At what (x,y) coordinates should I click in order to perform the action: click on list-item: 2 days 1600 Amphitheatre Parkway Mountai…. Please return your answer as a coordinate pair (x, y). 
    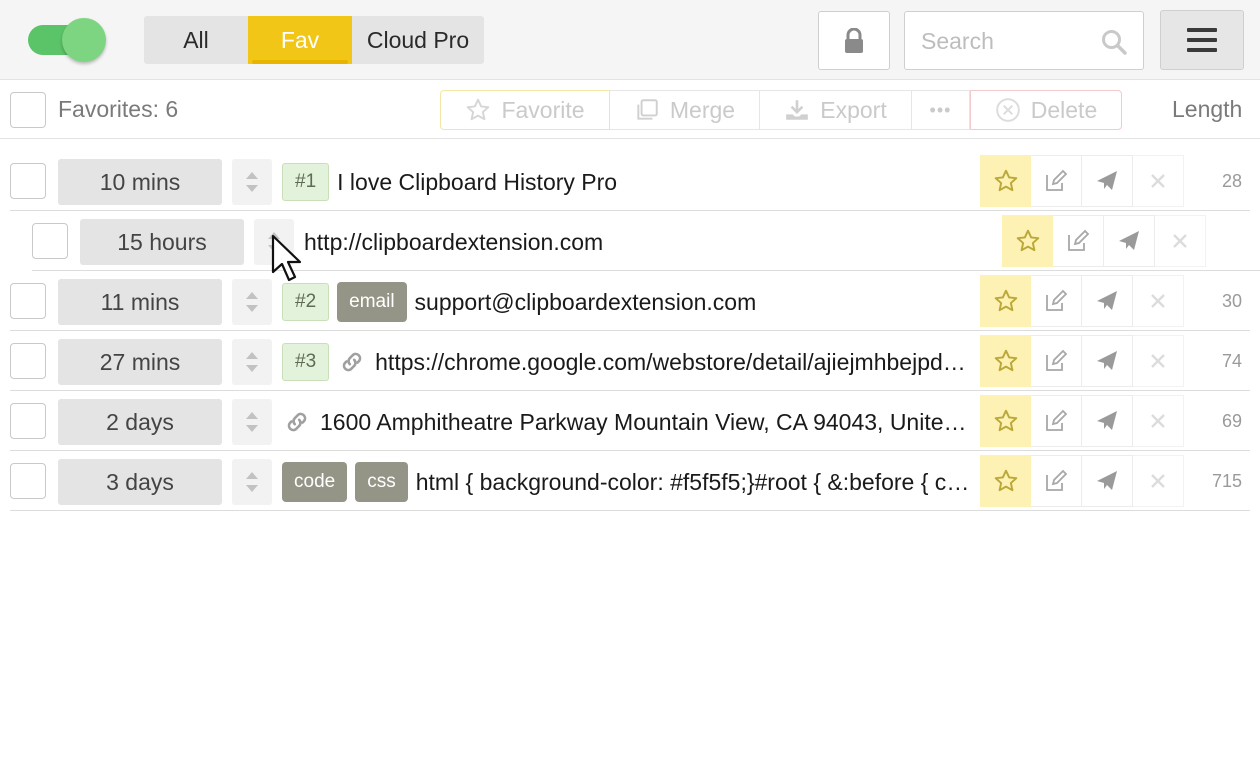
    Looking at the image, I should click on (630, 421).